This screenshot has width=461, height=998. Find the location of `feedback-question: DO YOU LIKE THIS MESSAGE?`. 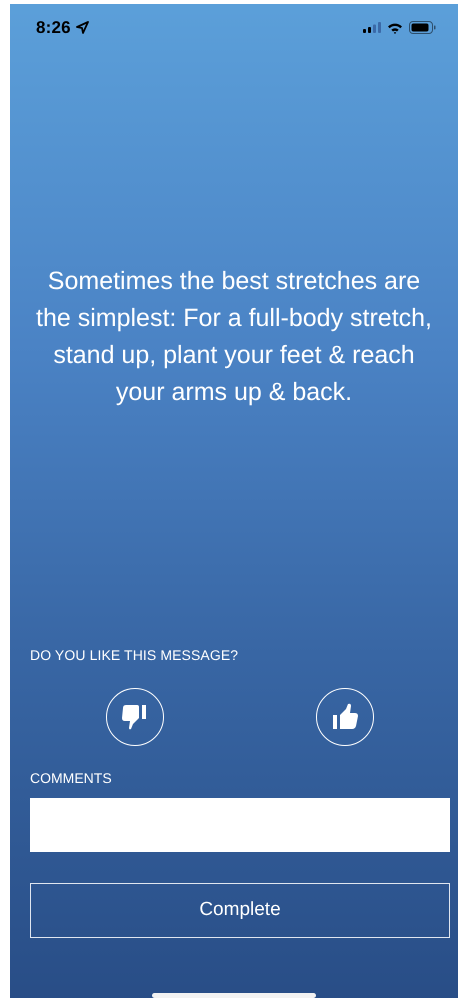

feedback-question: DO YOU LIKE THIS MESSAGE? is located at coordinates (135, 655).